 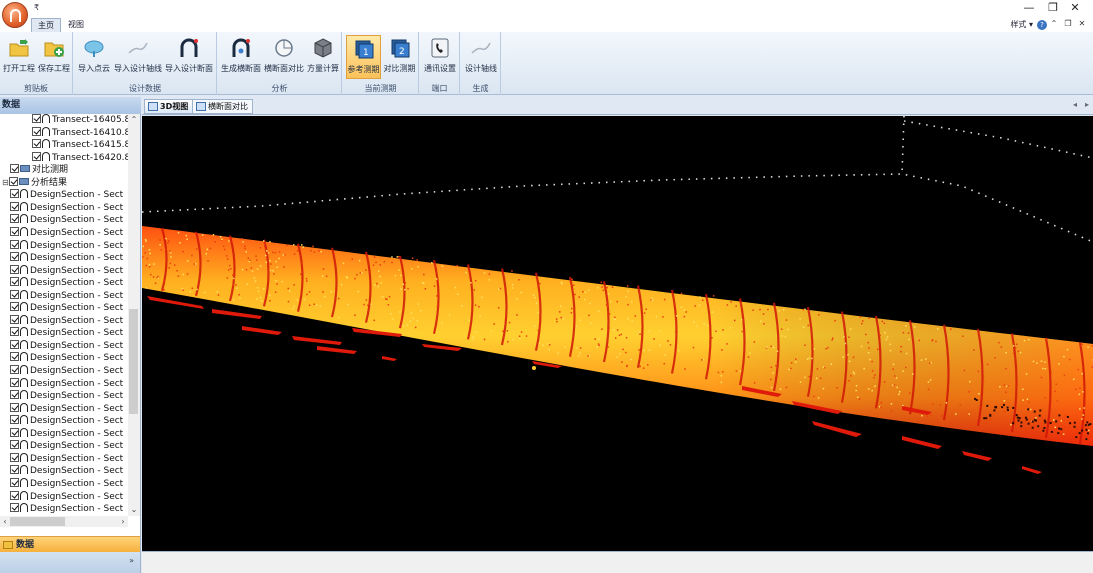 What do you see at coordinates (70, 544) in the screenshot?
I see `data-bottom-tab: 数据` at bounding box center [70, 544].